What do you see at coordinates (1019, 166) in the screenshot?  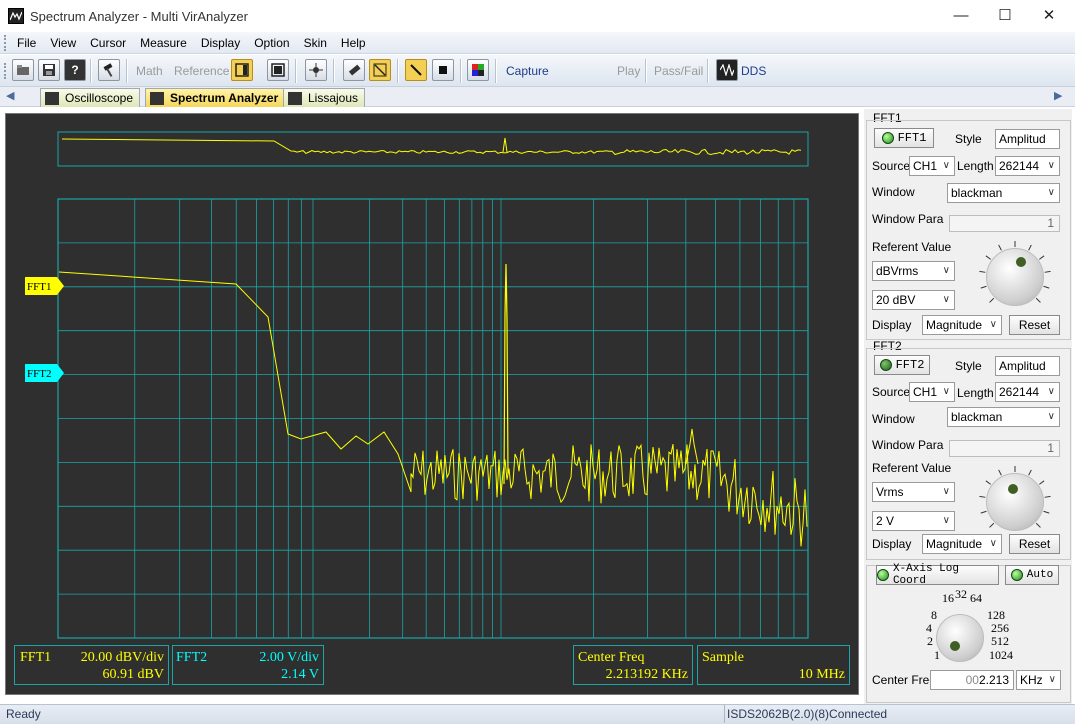 I see `fft1-length-value: 262144` at bounding box center [1019, 166].